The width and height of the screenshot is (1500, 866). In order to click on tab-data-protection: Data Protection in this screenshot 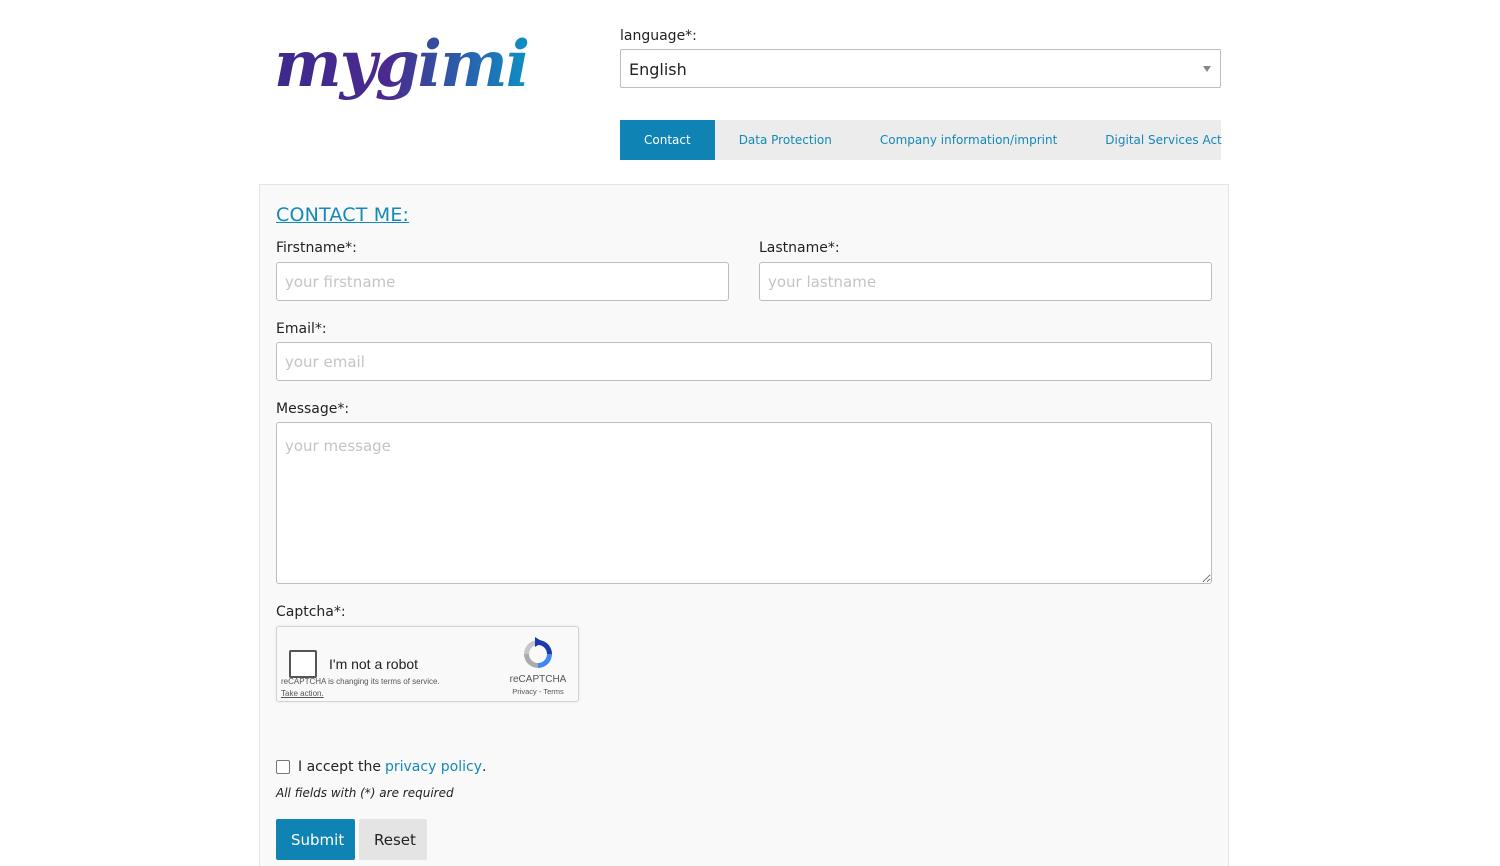, I will do `click(785, 140)`.